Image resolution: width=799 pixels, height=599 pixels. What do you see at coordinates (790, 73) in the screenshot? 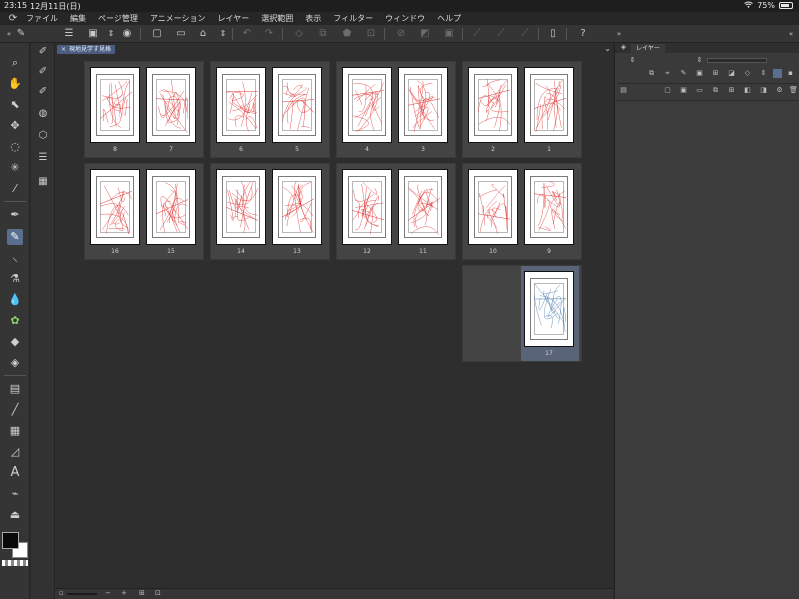
I see `layer-color-alt-icon: ▪` at bounding box center [790, 73].